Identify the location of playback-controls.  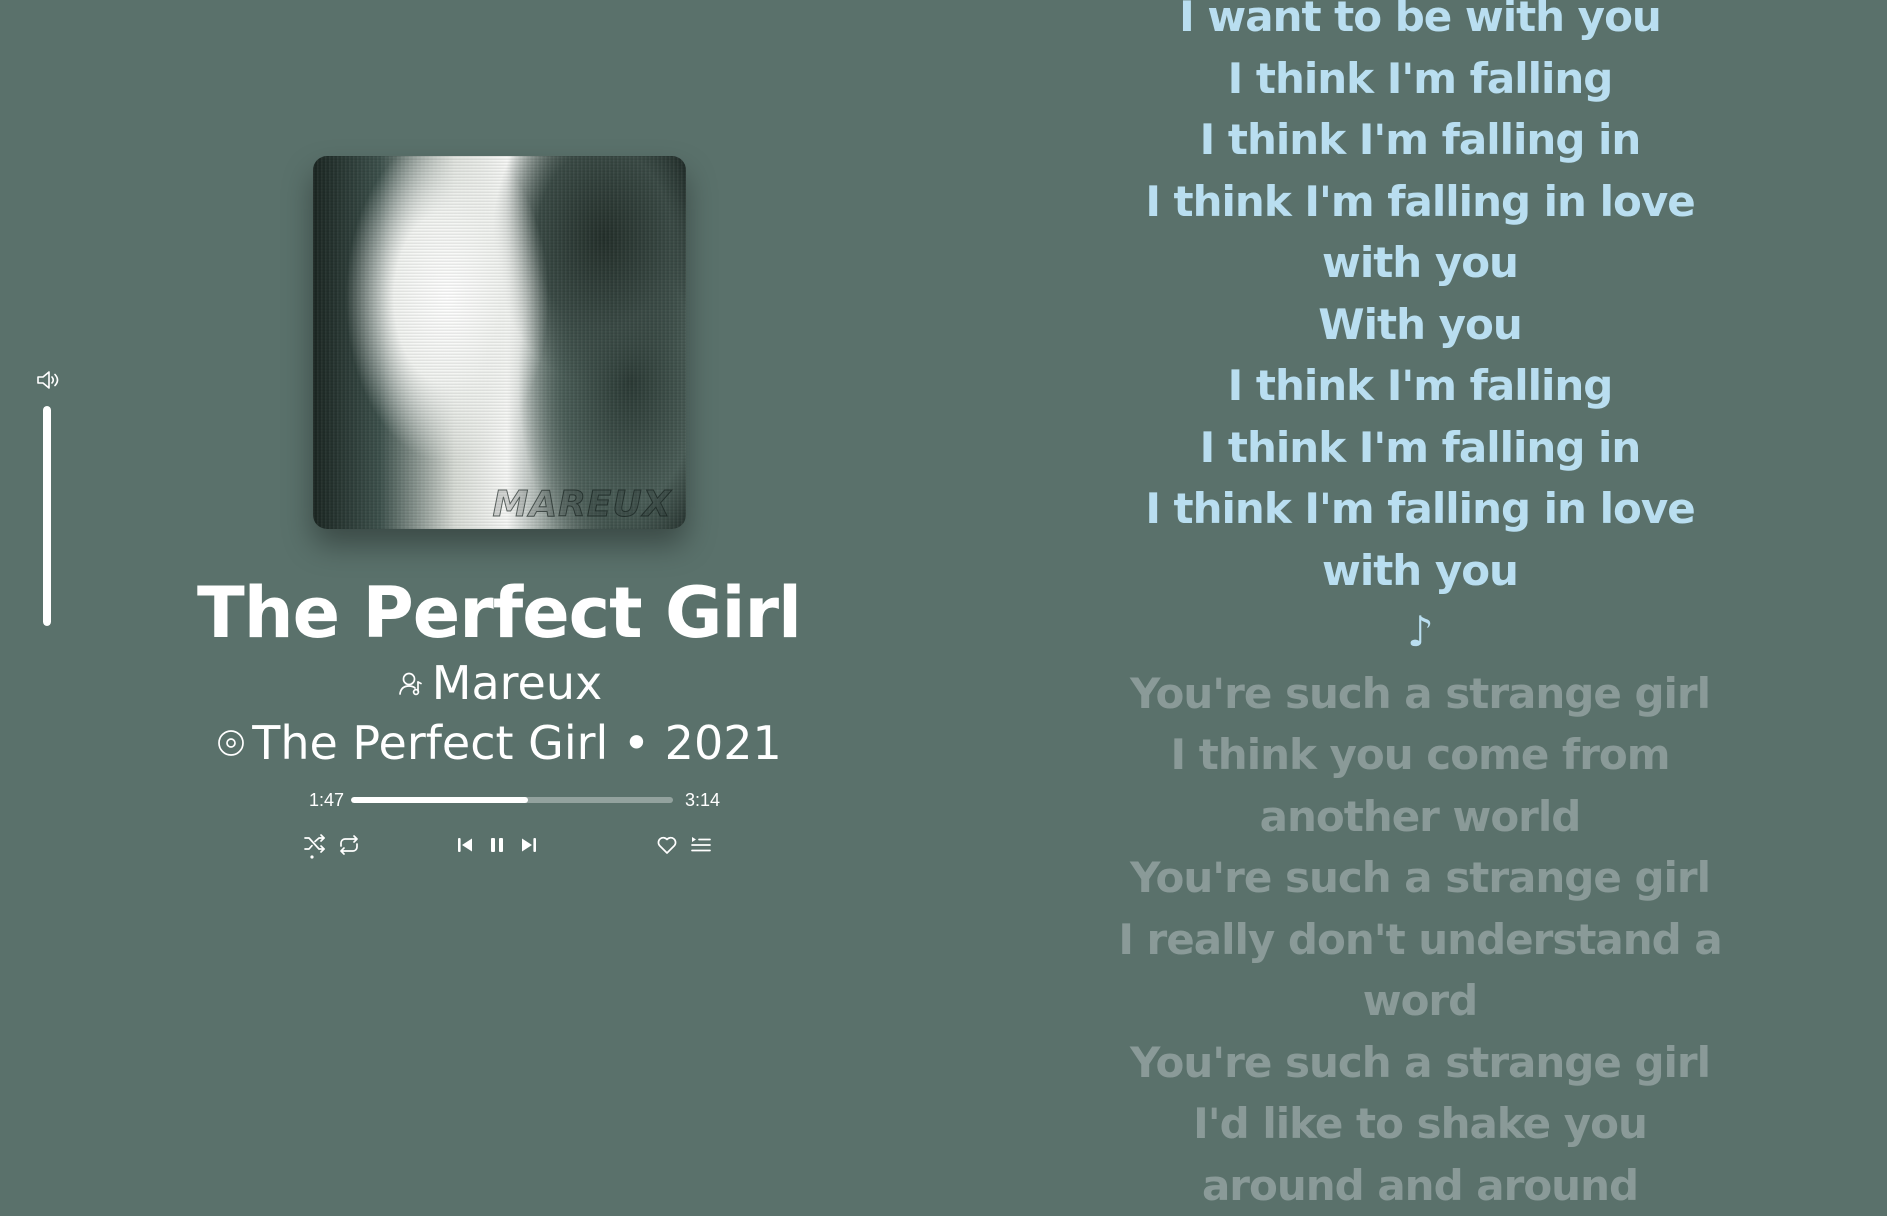
(515, 847).